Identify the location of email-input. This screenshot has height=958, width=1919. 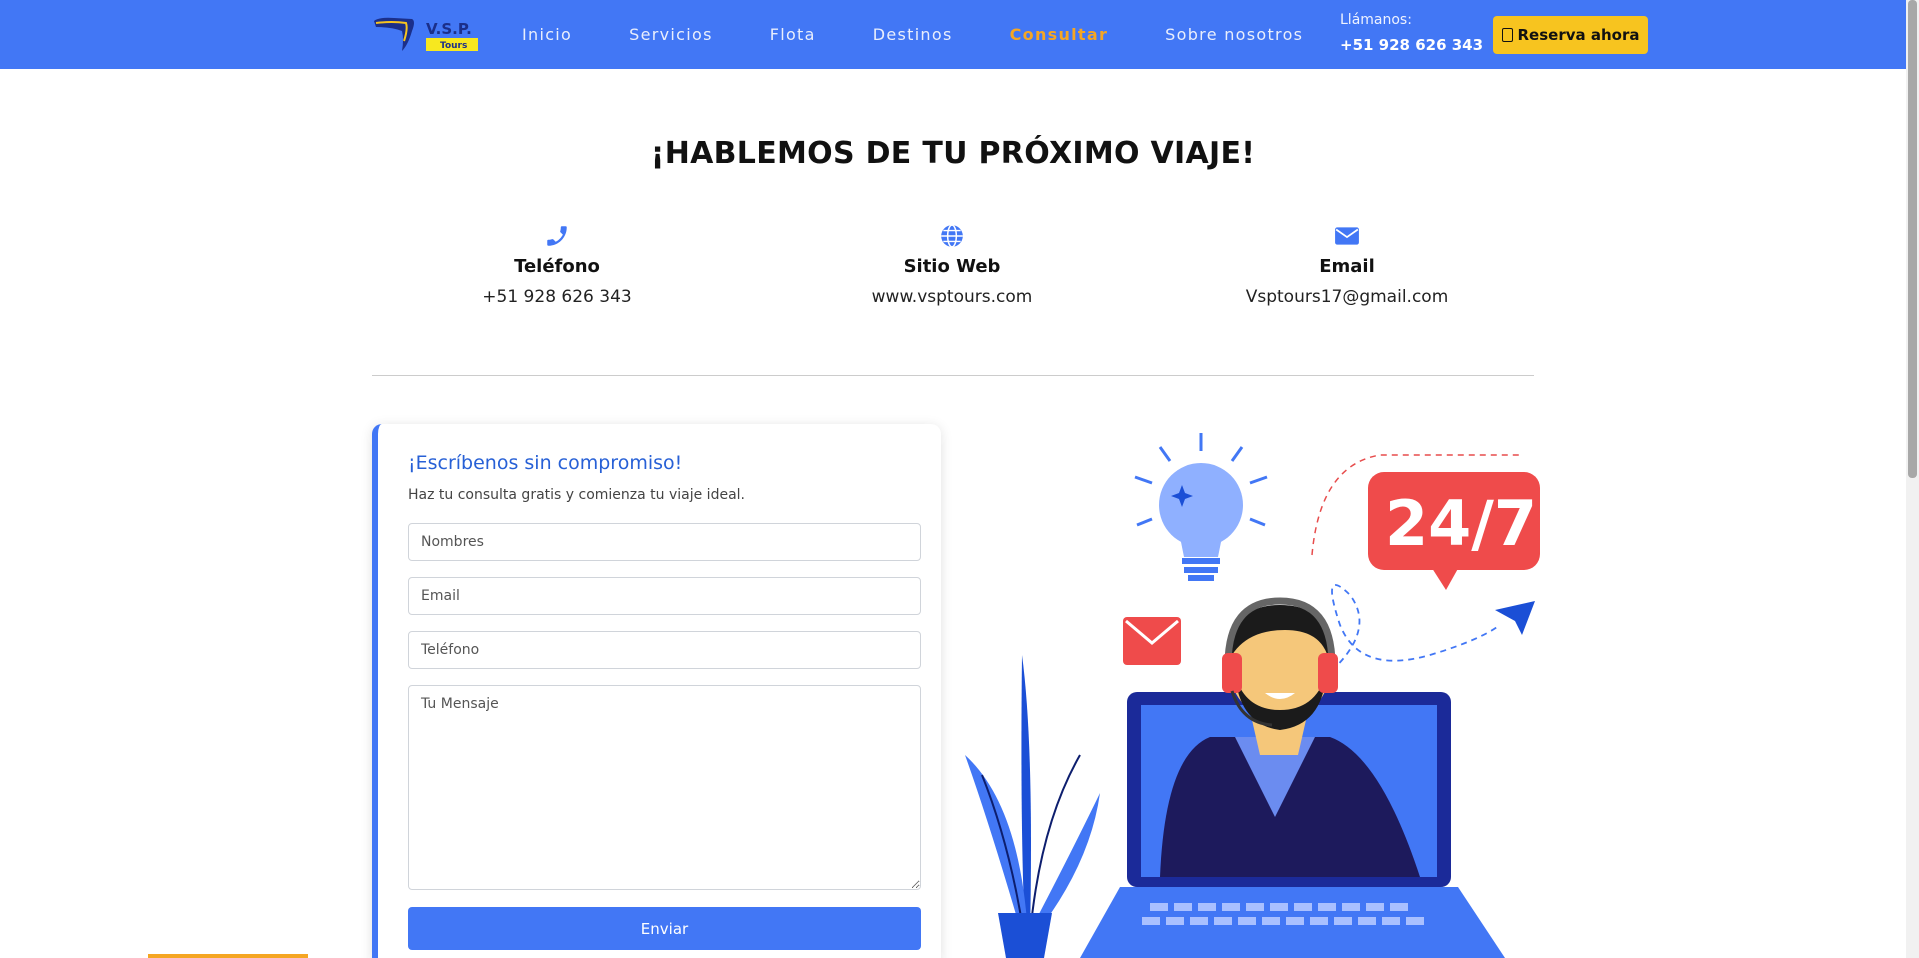
(664, 596).